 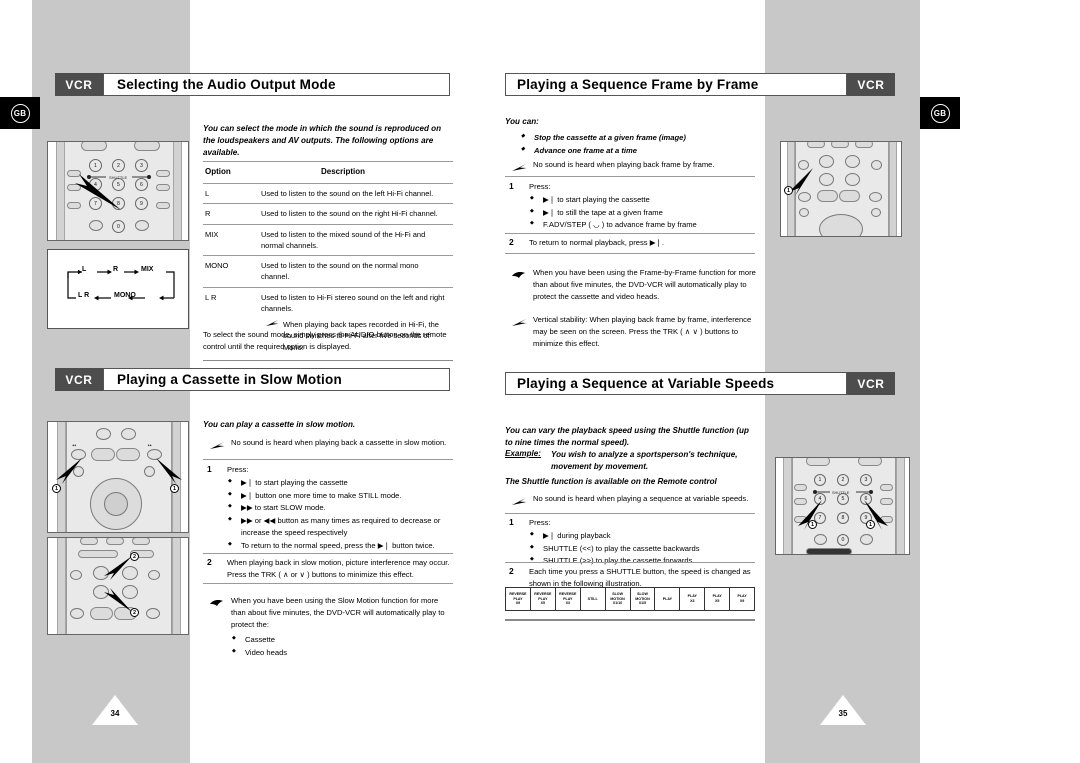 I want to click on fbf-rule-bottom, so click(x=630, y=253).